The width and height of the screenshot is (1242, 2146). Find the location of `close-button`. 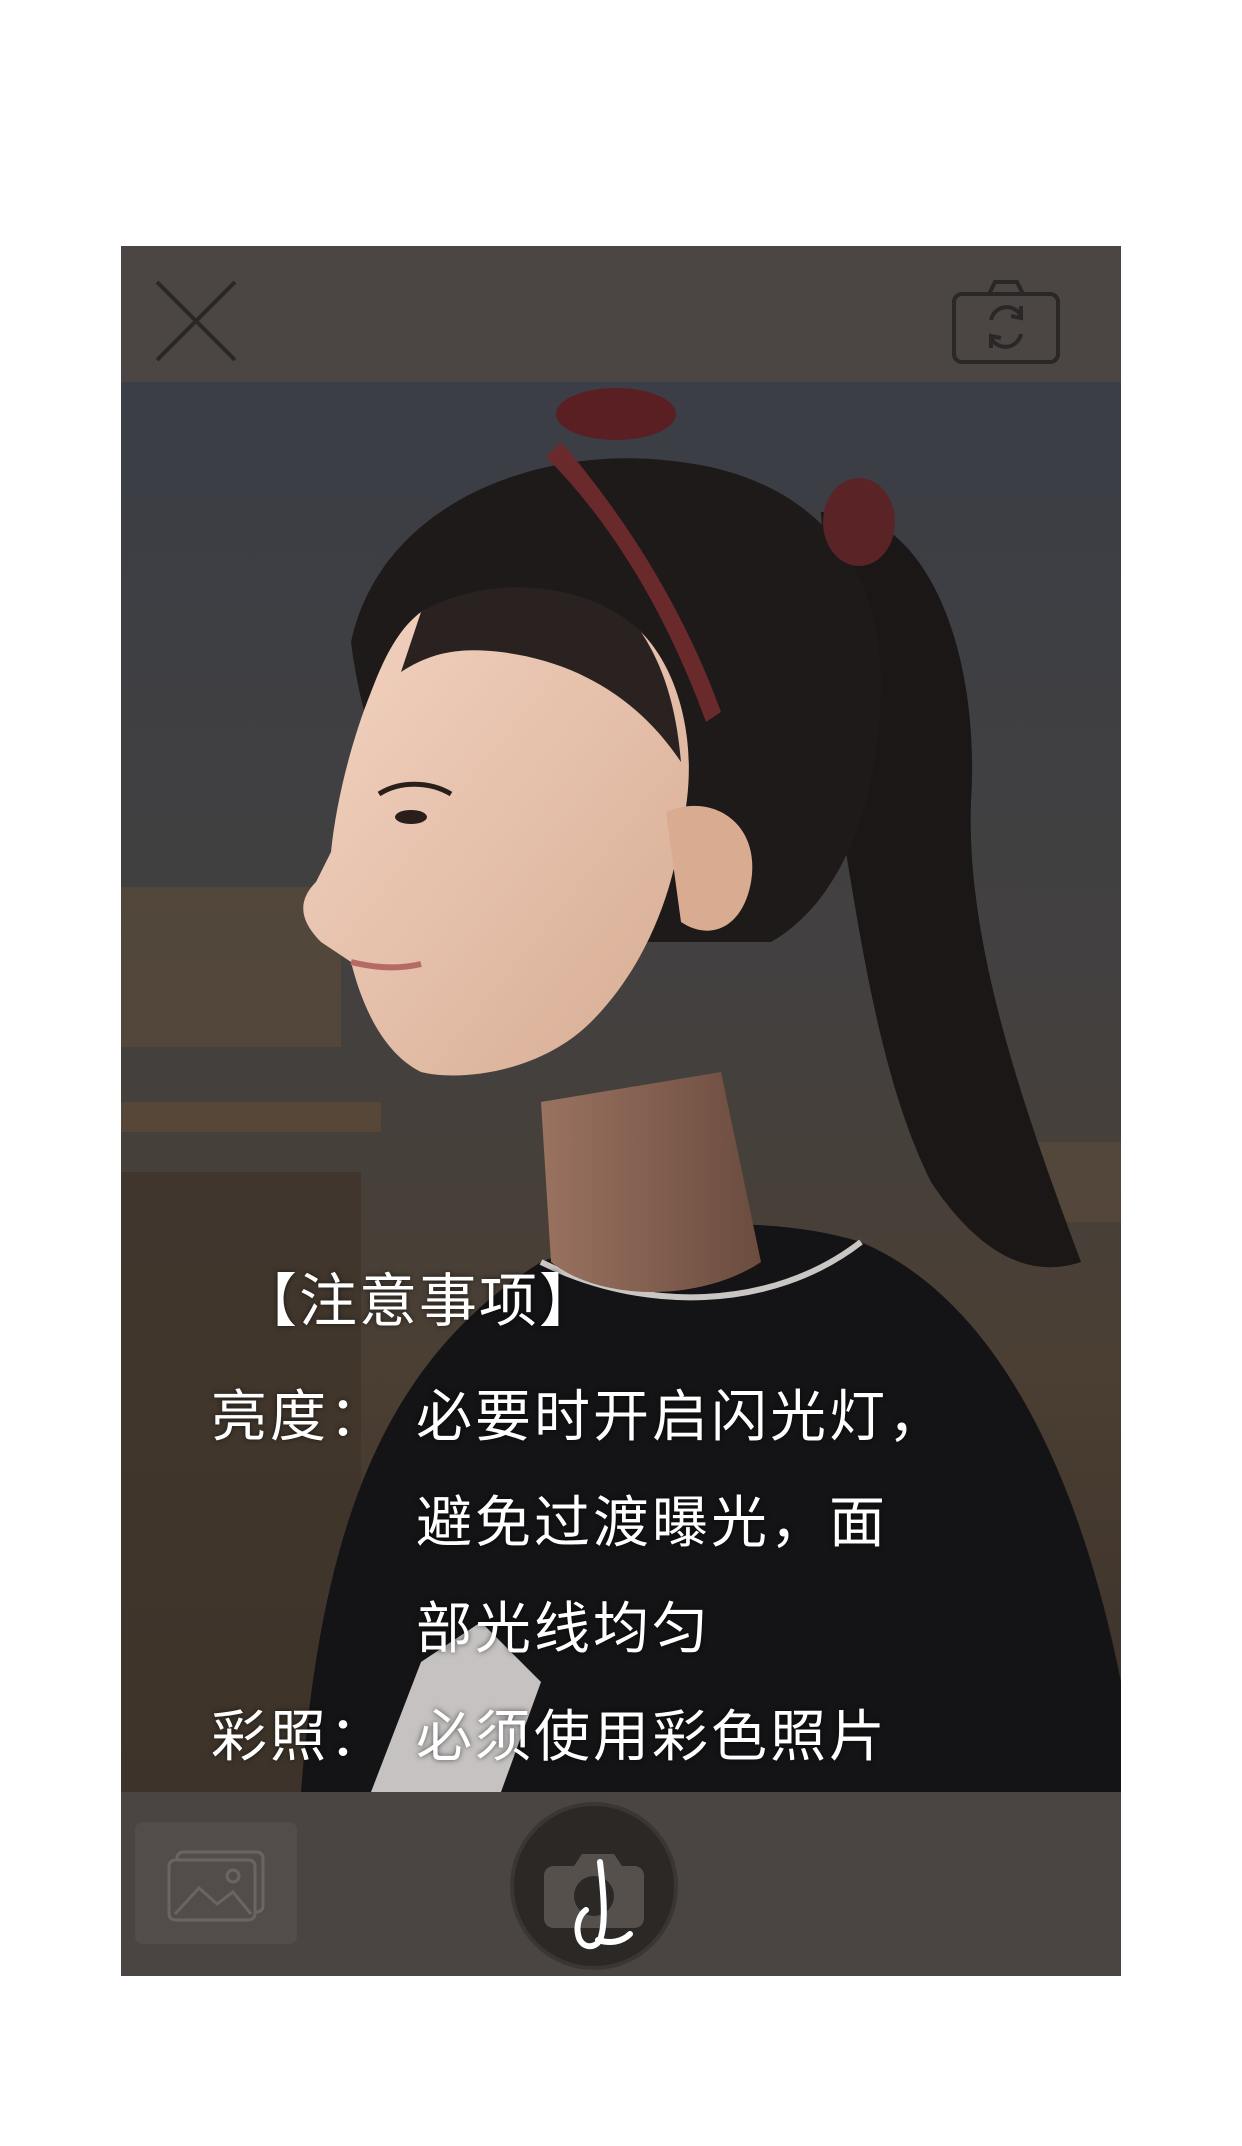

close-button is located at coordinates (196, 321).